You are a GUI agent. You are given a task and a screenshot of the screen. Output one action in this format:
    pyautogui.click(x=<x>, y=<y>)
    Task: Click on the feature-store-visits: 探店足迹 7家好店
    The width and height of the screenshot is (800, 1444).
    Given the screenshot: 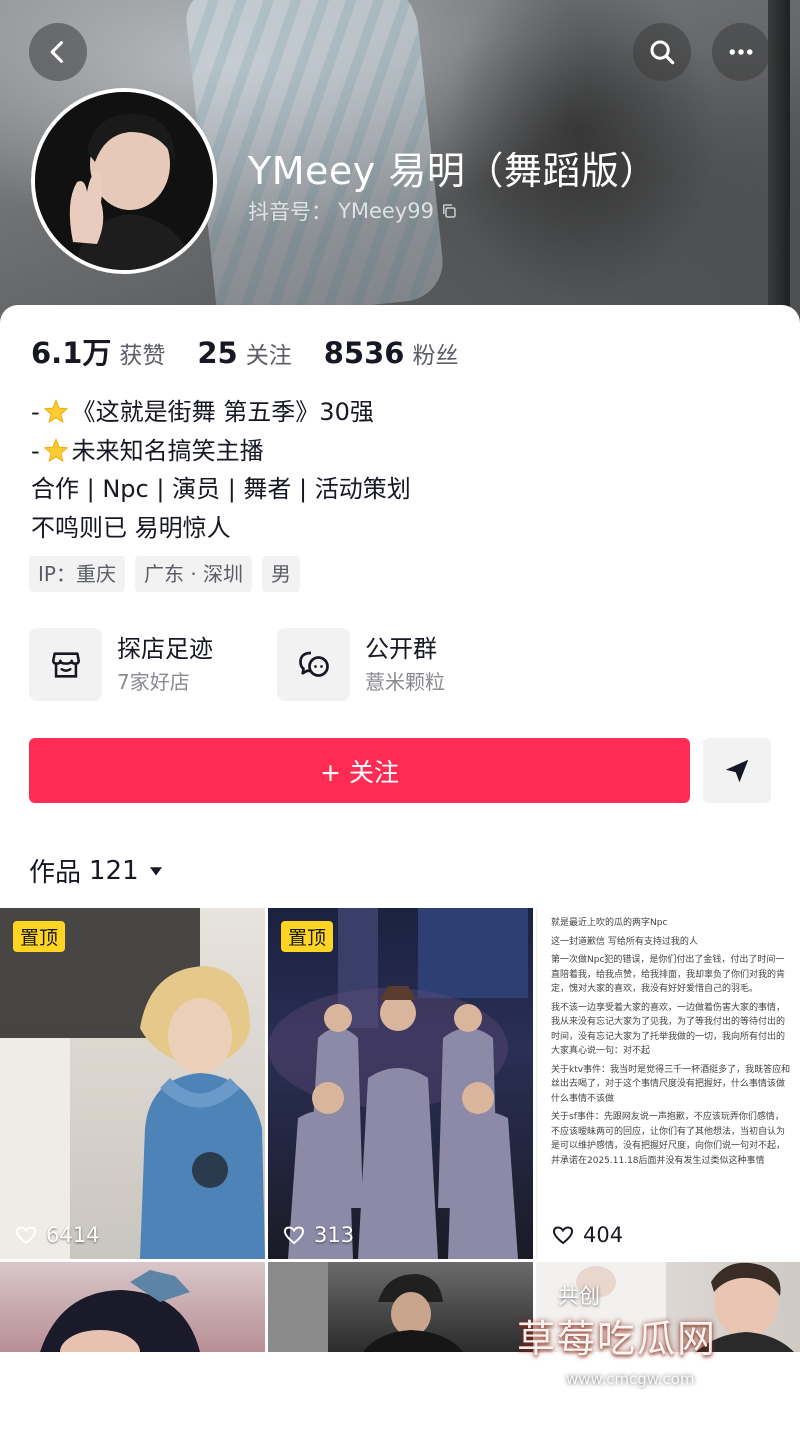 What is the action you would take?
    pyautogui.click(x=121, y=664)
    